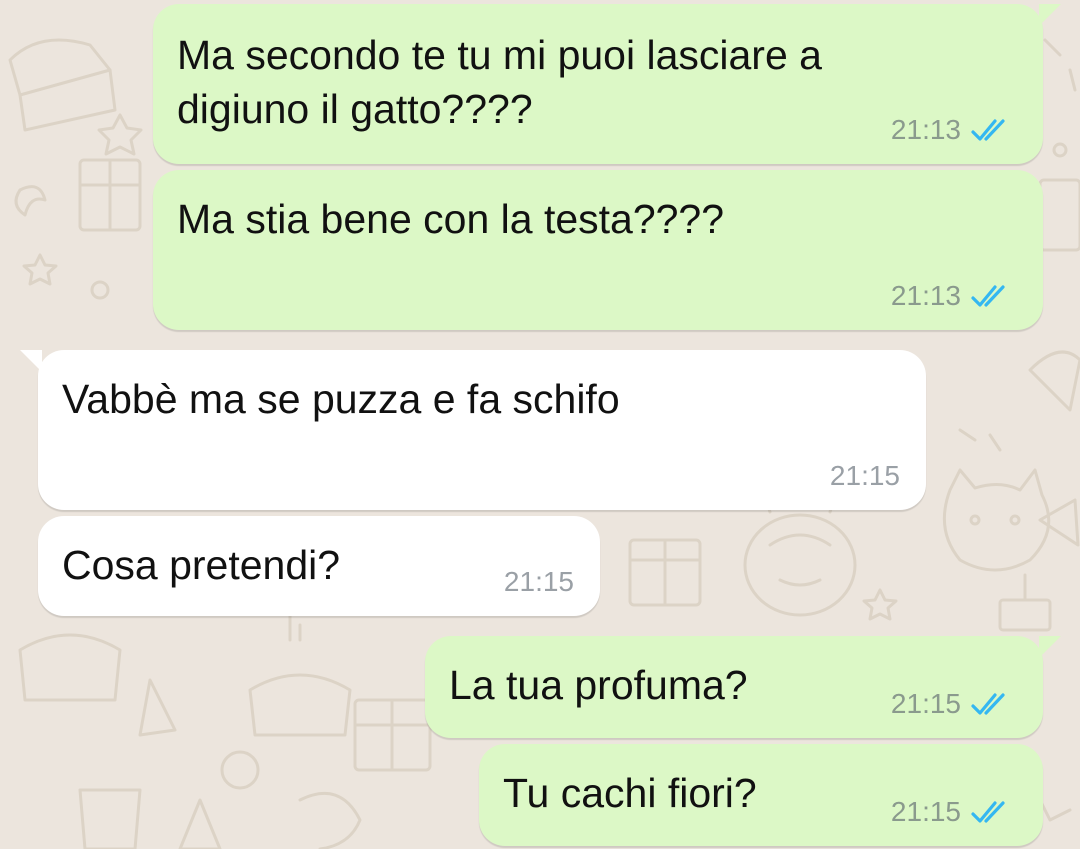  Describe the element at coordinates (201, 565) in the screenshot. I see `message-text: Cosa pretendi?` at that location.